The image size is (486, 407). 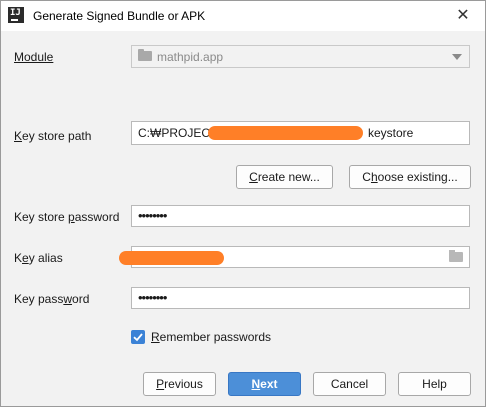 I want to click on key-store-path-label: Key store path, so click(x=53, y=136).